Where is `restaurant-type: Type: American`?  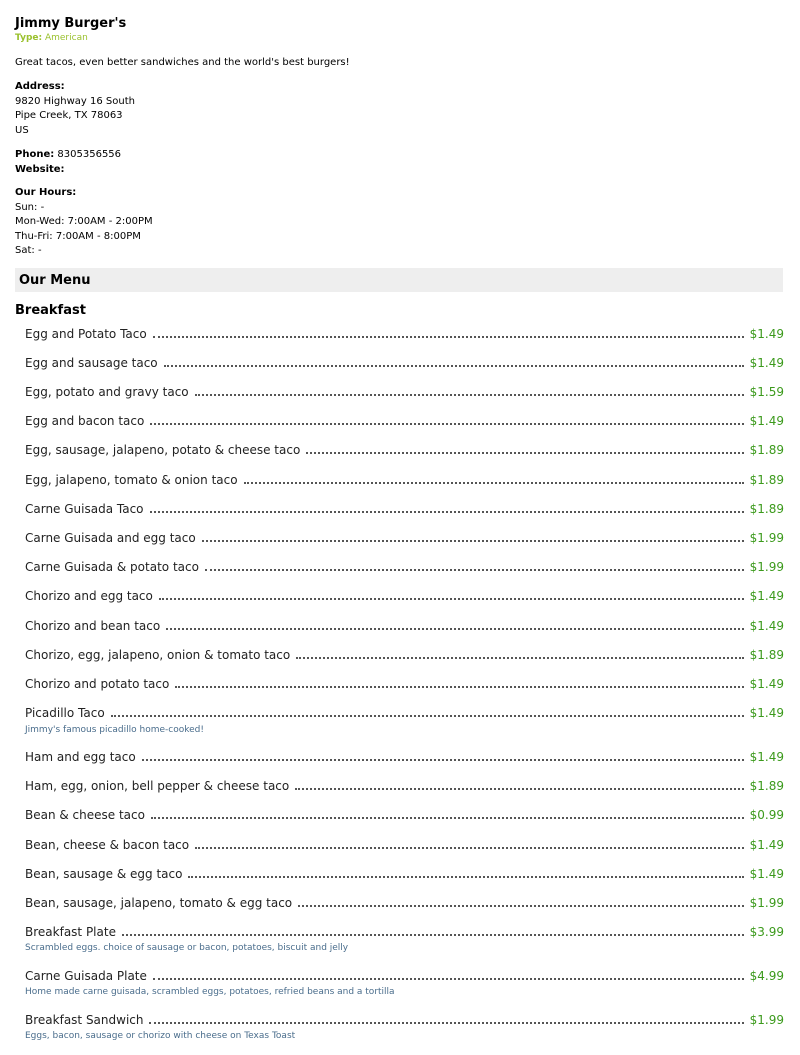
restaurant-type: Type: American is located at coordinates (51, 38).